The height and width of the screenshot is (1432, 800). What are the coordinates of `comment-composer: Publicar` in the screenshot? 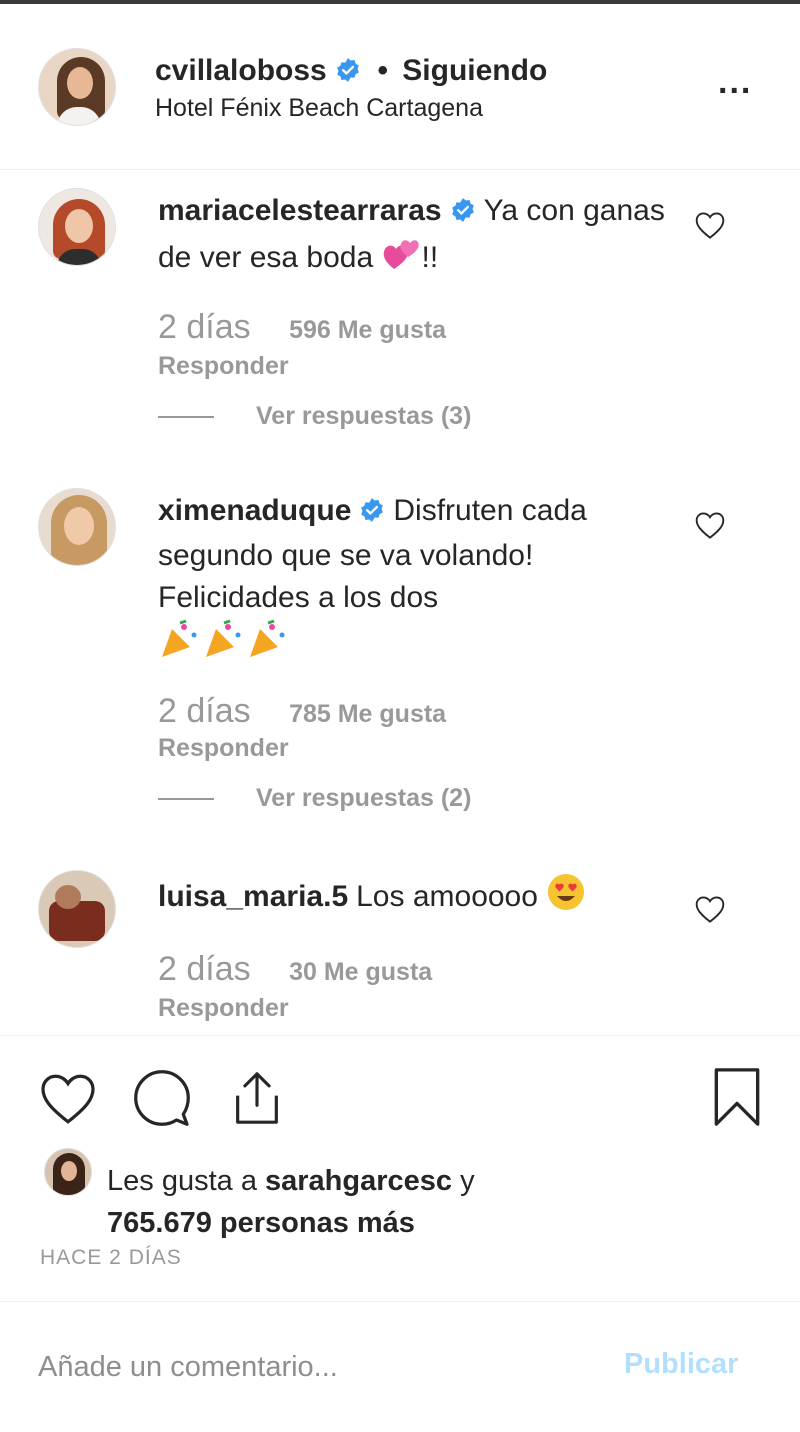 It's located at (400, 1367).